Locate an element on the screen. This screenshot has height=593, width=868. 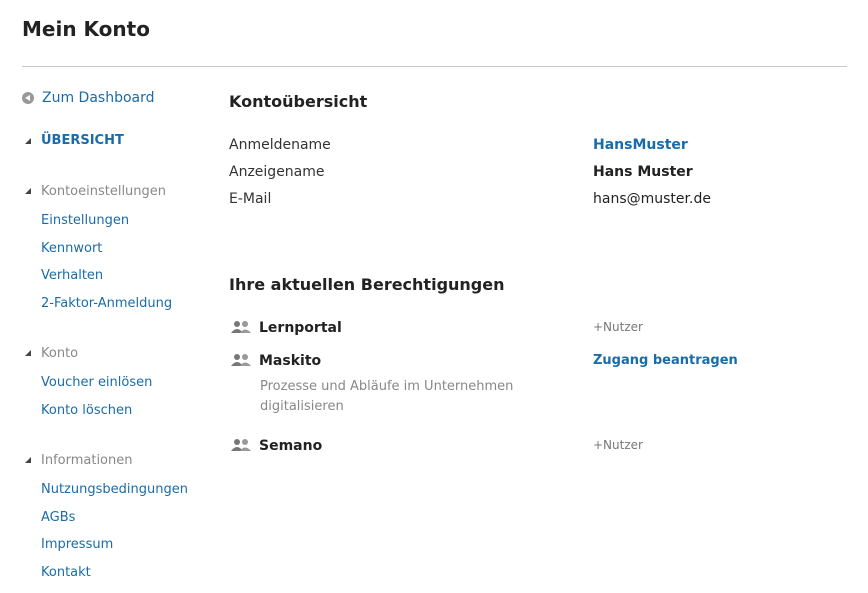
username-label: Anmeldename is located at coordinates (280, 145).